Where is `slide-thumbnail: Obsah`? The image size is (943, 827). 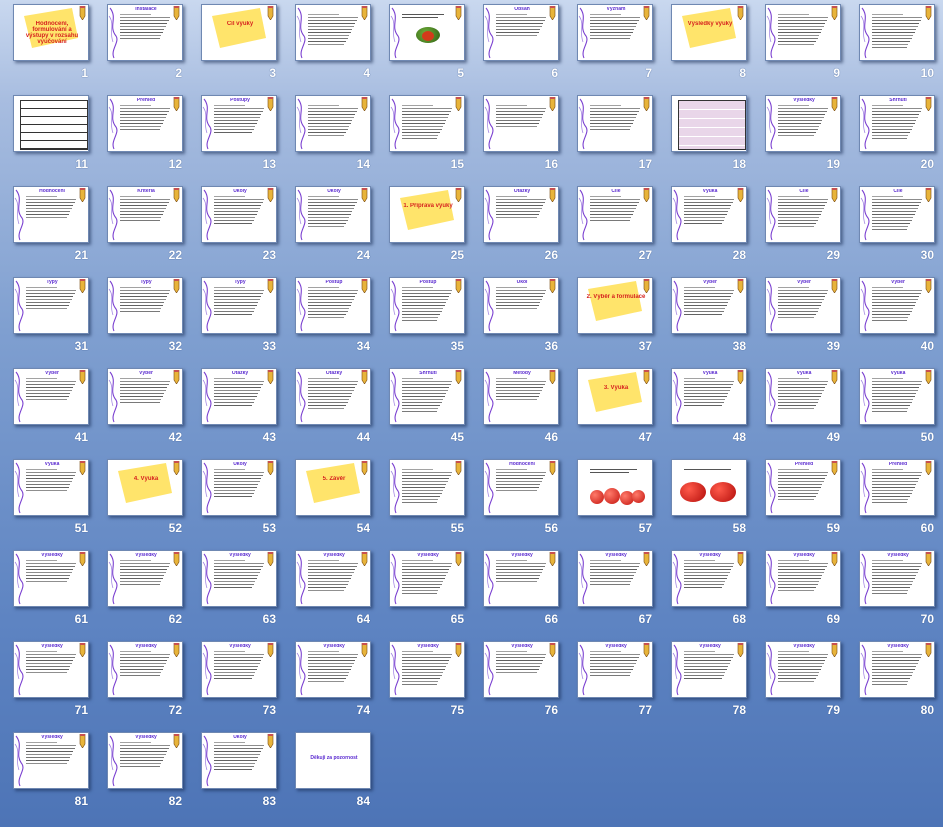 slide-thumbnail: Obsah is located at coordinates (521, 32).